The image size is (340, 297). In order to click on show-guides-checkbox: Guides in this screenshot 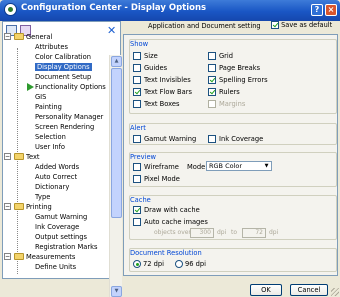, I will do `click(150, 68)`.